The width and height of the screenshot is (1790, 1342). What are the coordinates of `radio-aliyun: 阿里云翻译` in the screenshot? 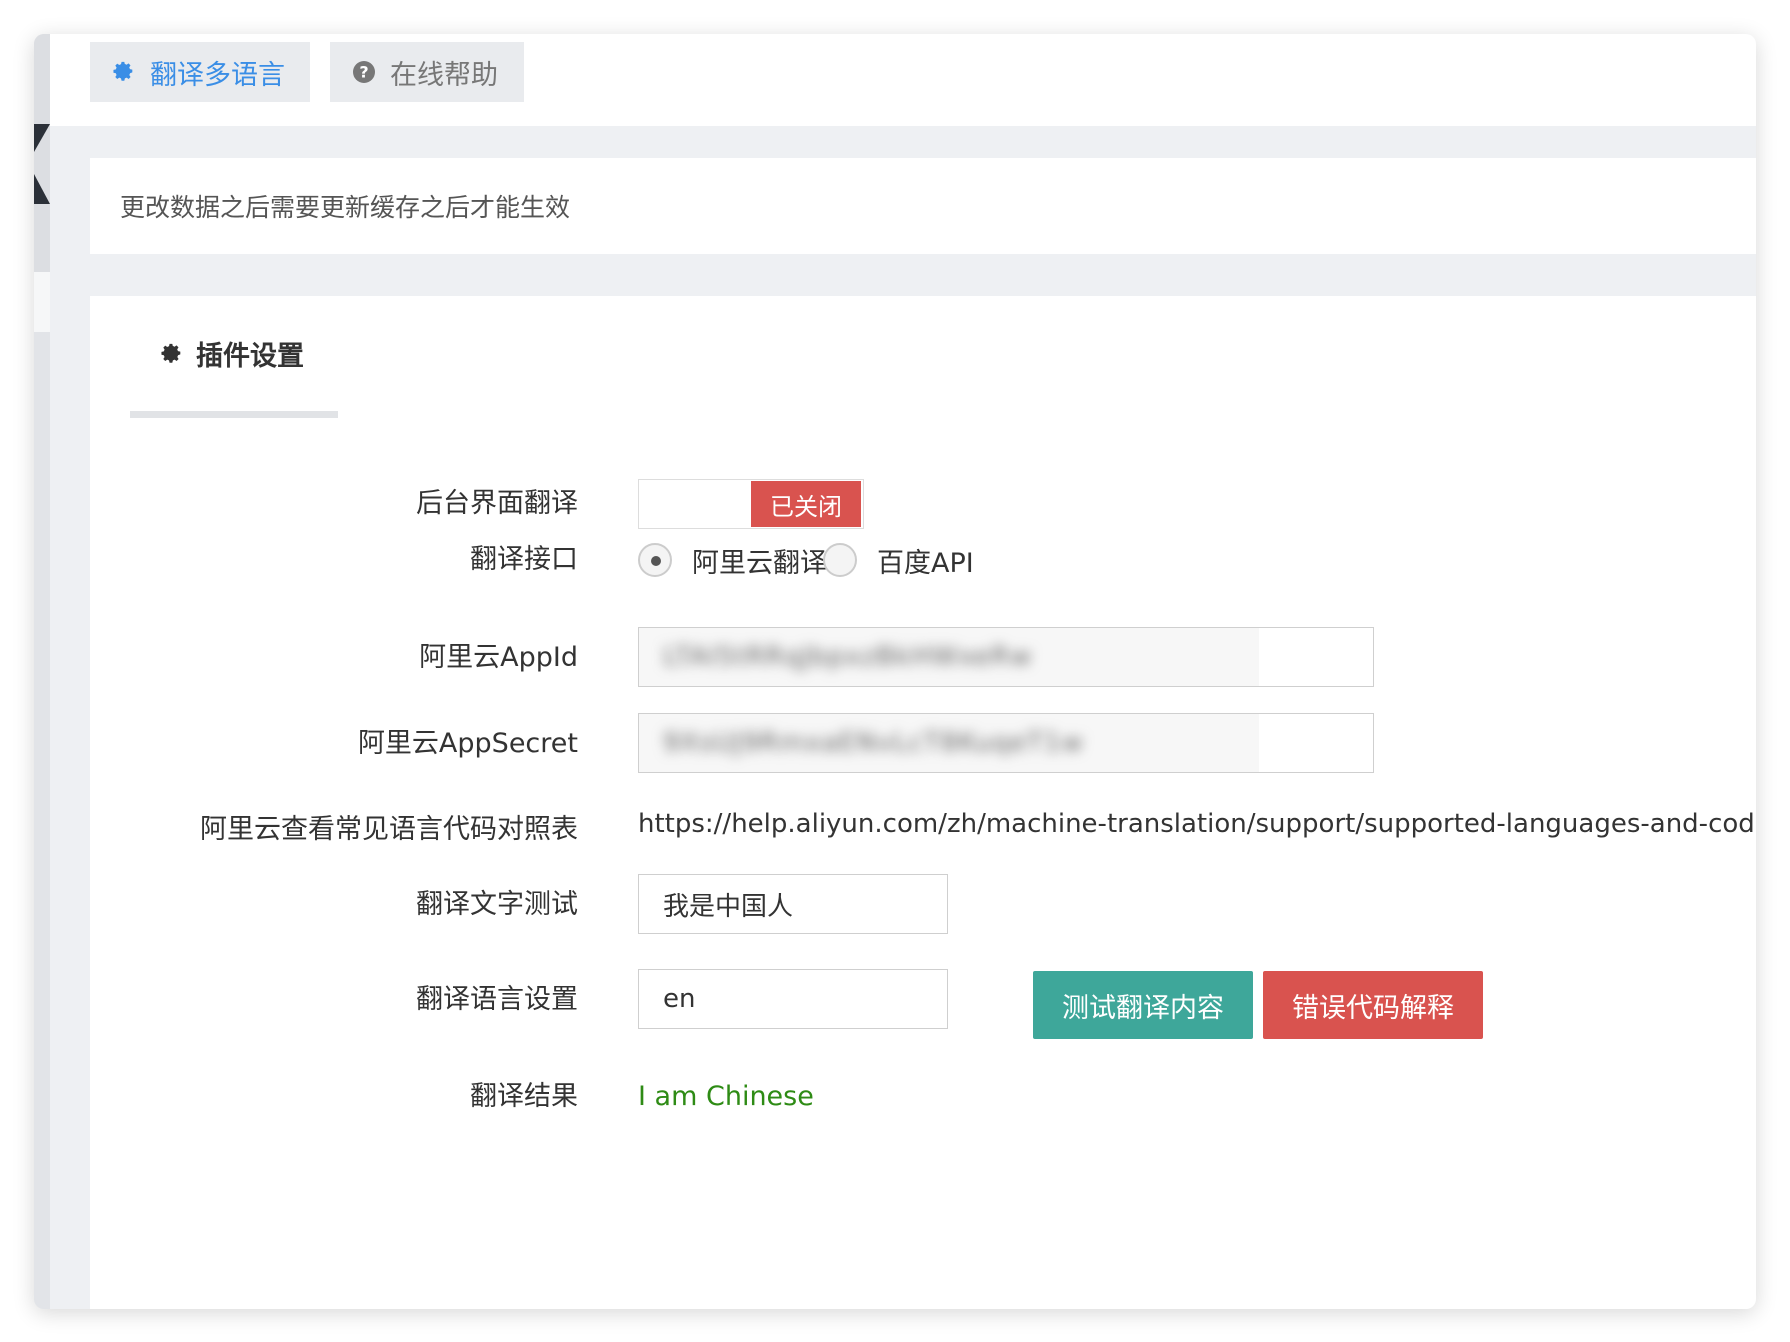 It's located at (732, 560).